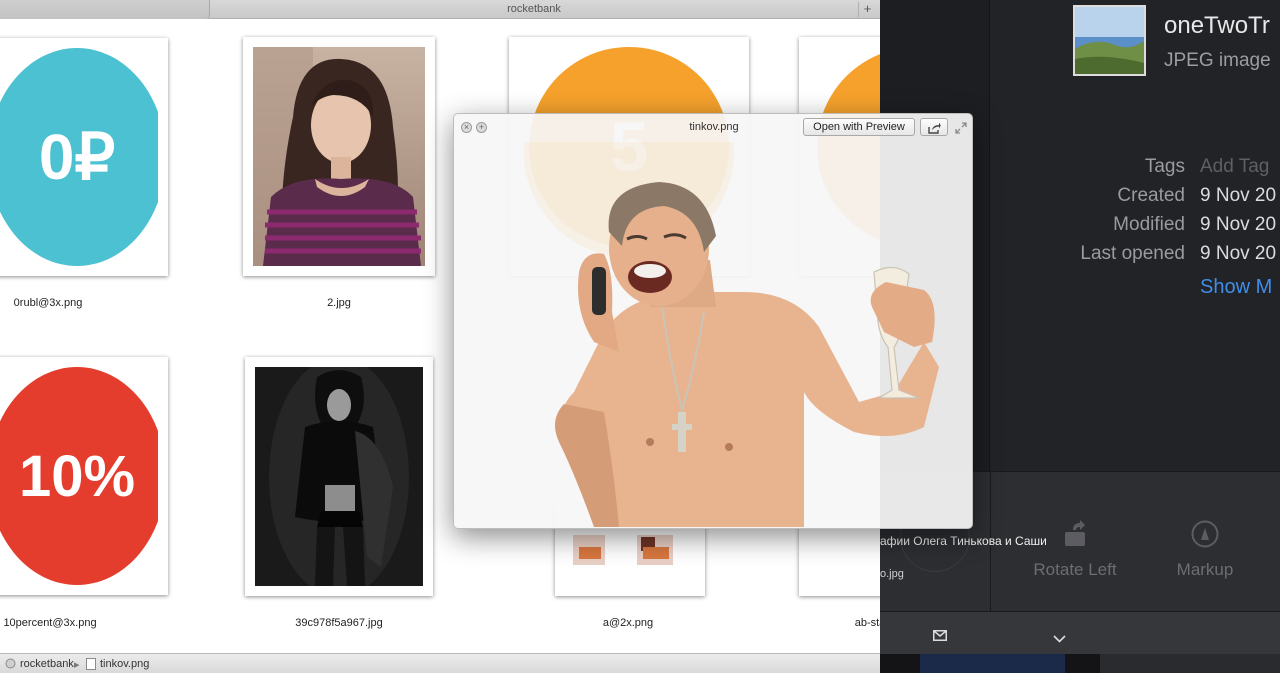  I want to click on open-with-preview-button: Open with Preview, so click(859, 127).